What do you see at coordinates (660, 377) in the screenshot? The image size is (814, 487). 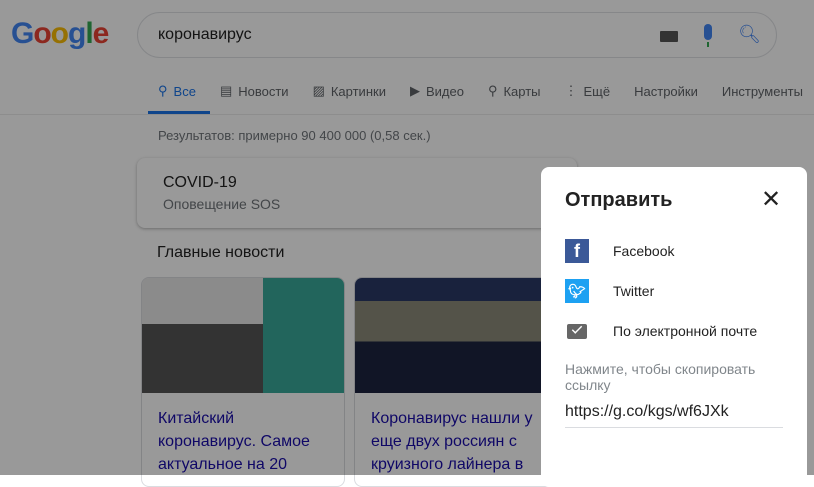 I see `copy-hint: Нажмите, чтобы скопировать ссылку` at bounding box center [660, 377].